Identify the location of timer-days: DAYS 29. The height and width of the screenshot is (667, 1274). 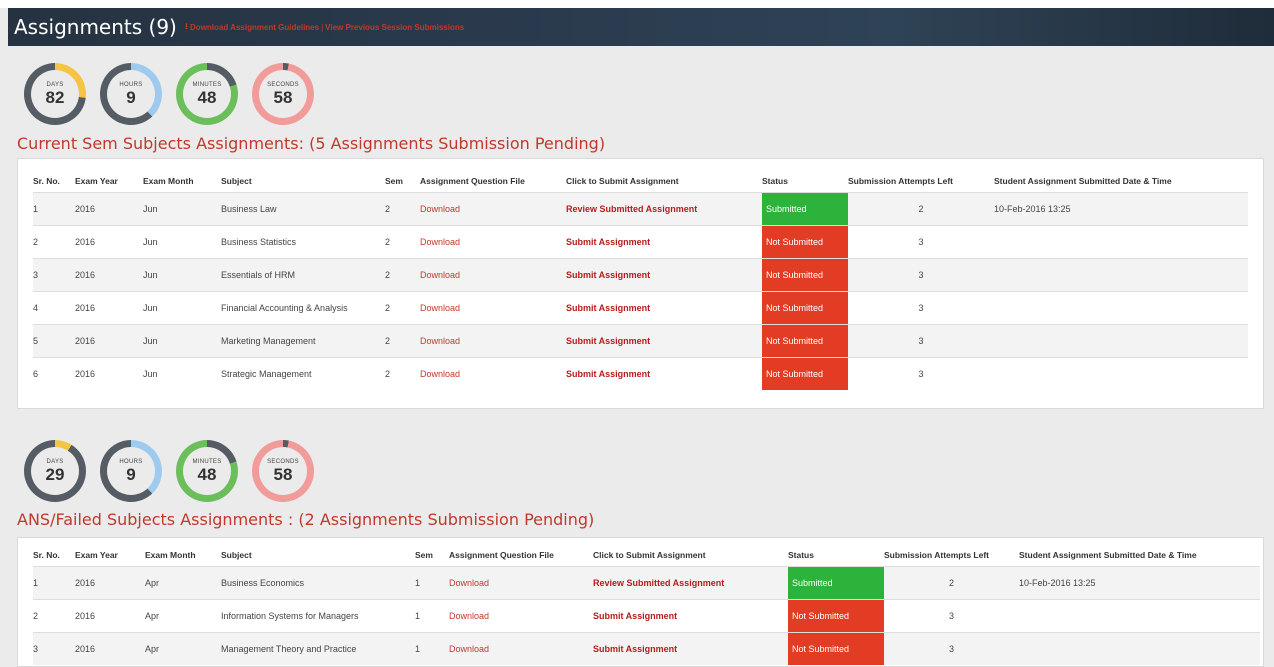
(55, 471).